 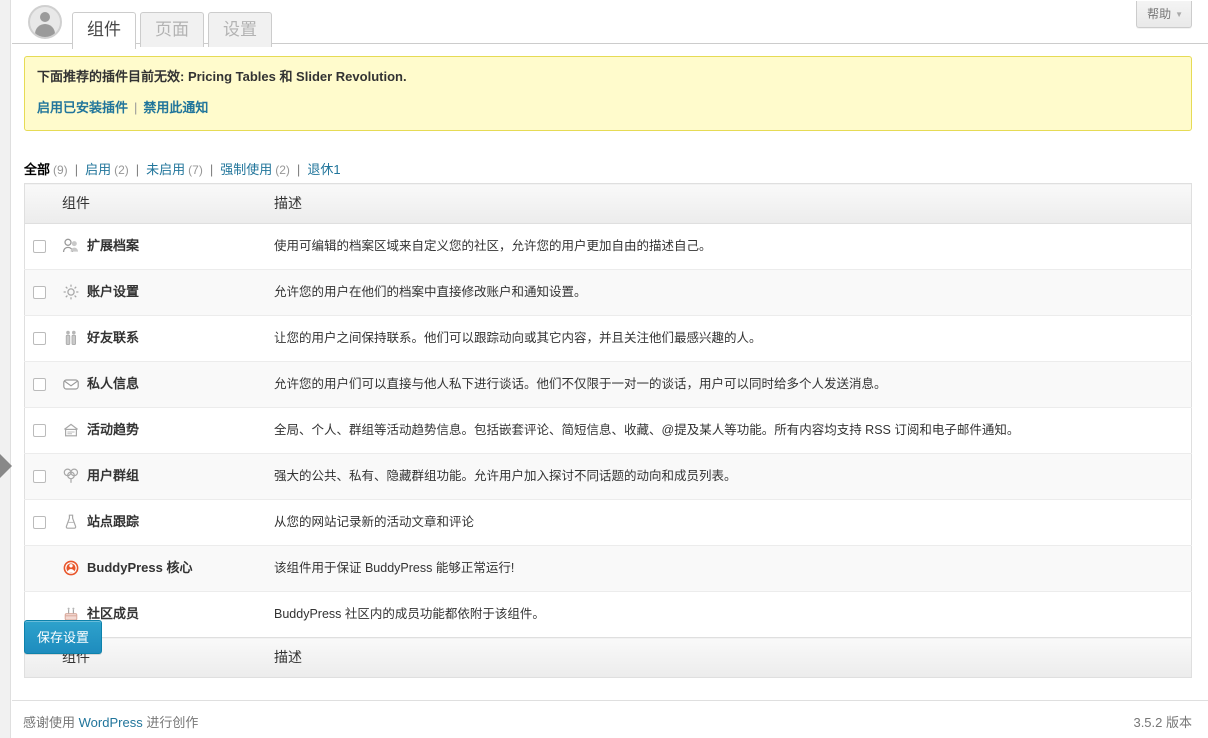 I want to click on component-name: 好友联系, so click(x=113, y=338).